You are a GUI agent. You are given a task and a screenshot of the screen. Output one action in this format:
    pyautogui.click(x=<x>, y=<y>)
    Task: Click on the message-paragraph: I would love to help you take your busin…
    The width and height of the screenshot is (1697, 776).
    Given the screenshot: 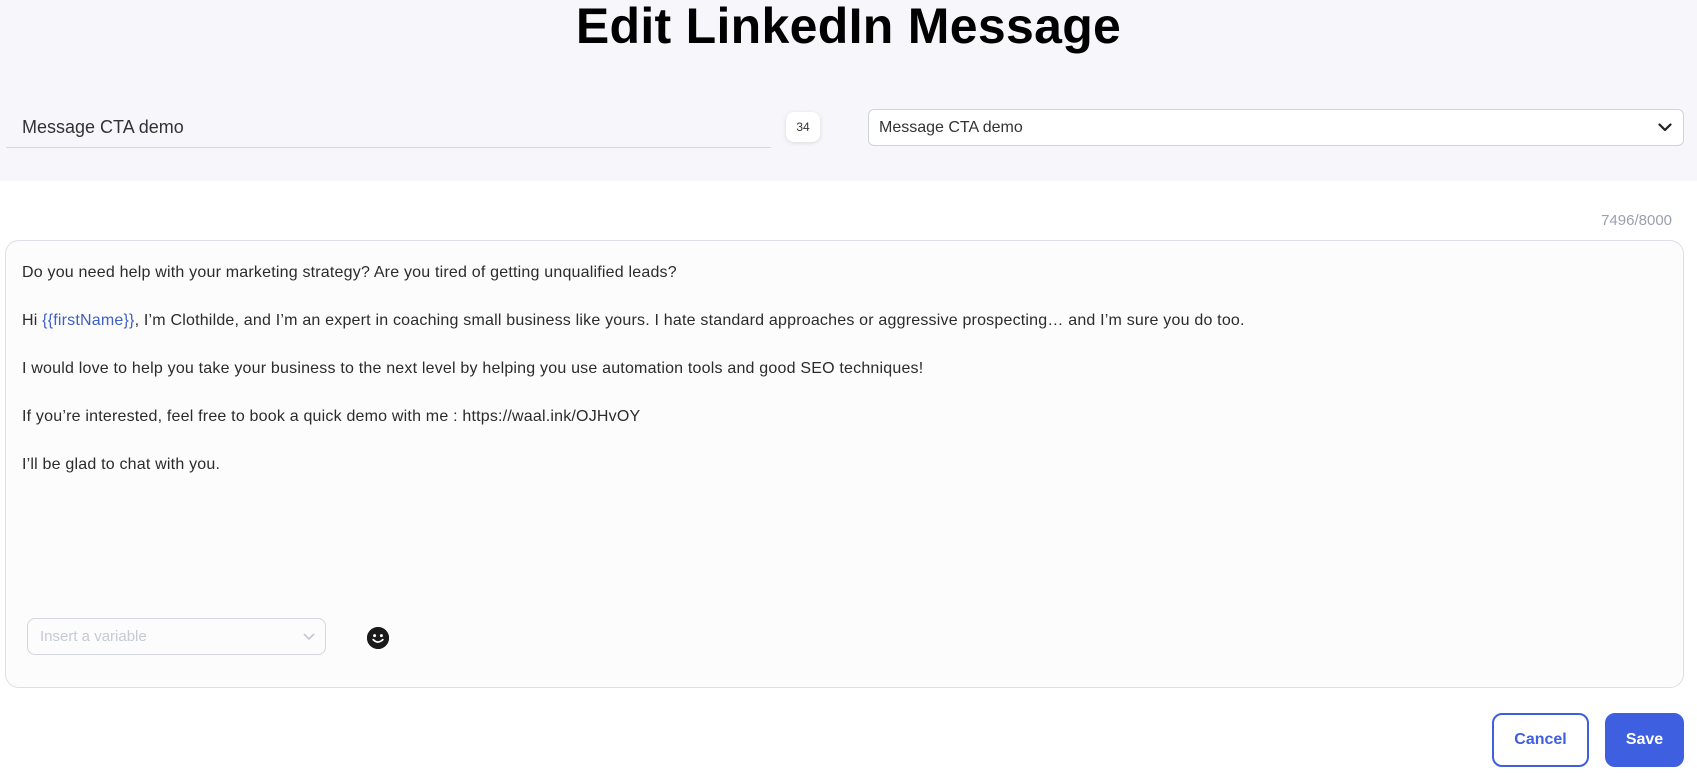 What is the action you would take?
    pyautogui.click(x=473, y=368)
    